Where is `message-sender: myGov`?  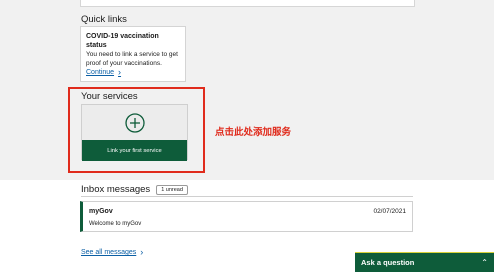
message-sender: myGov is located at coordinates (101, 211).